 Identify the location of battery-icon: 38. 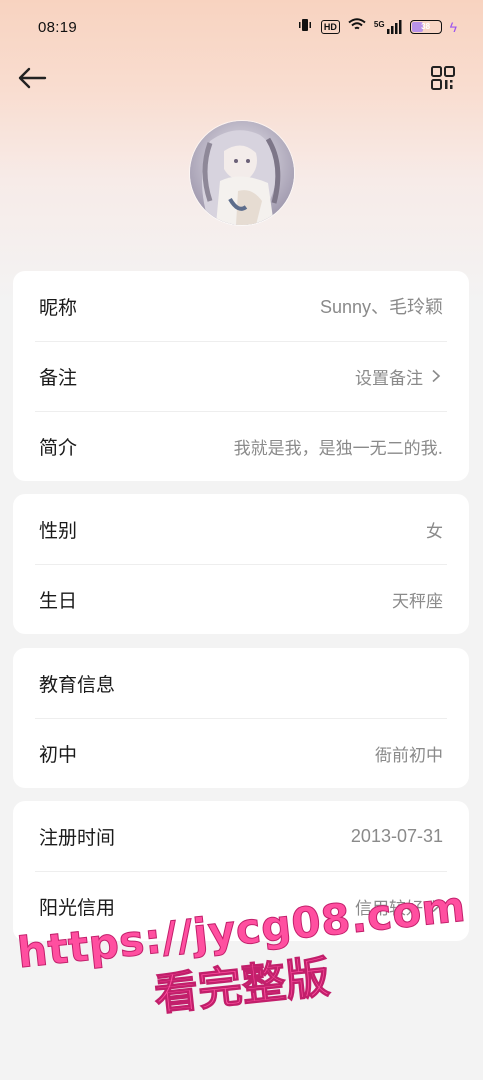
(425, 27).